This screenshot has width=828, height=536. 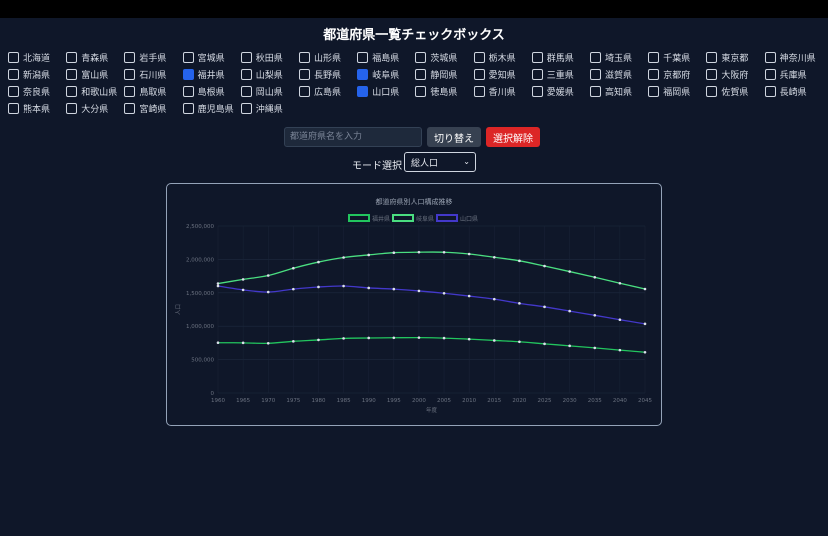 What do you see at coordinates (513, 137) in the screenshot?
I see `clear-selection-button: 選択解除` at bounding box center [513, 137].